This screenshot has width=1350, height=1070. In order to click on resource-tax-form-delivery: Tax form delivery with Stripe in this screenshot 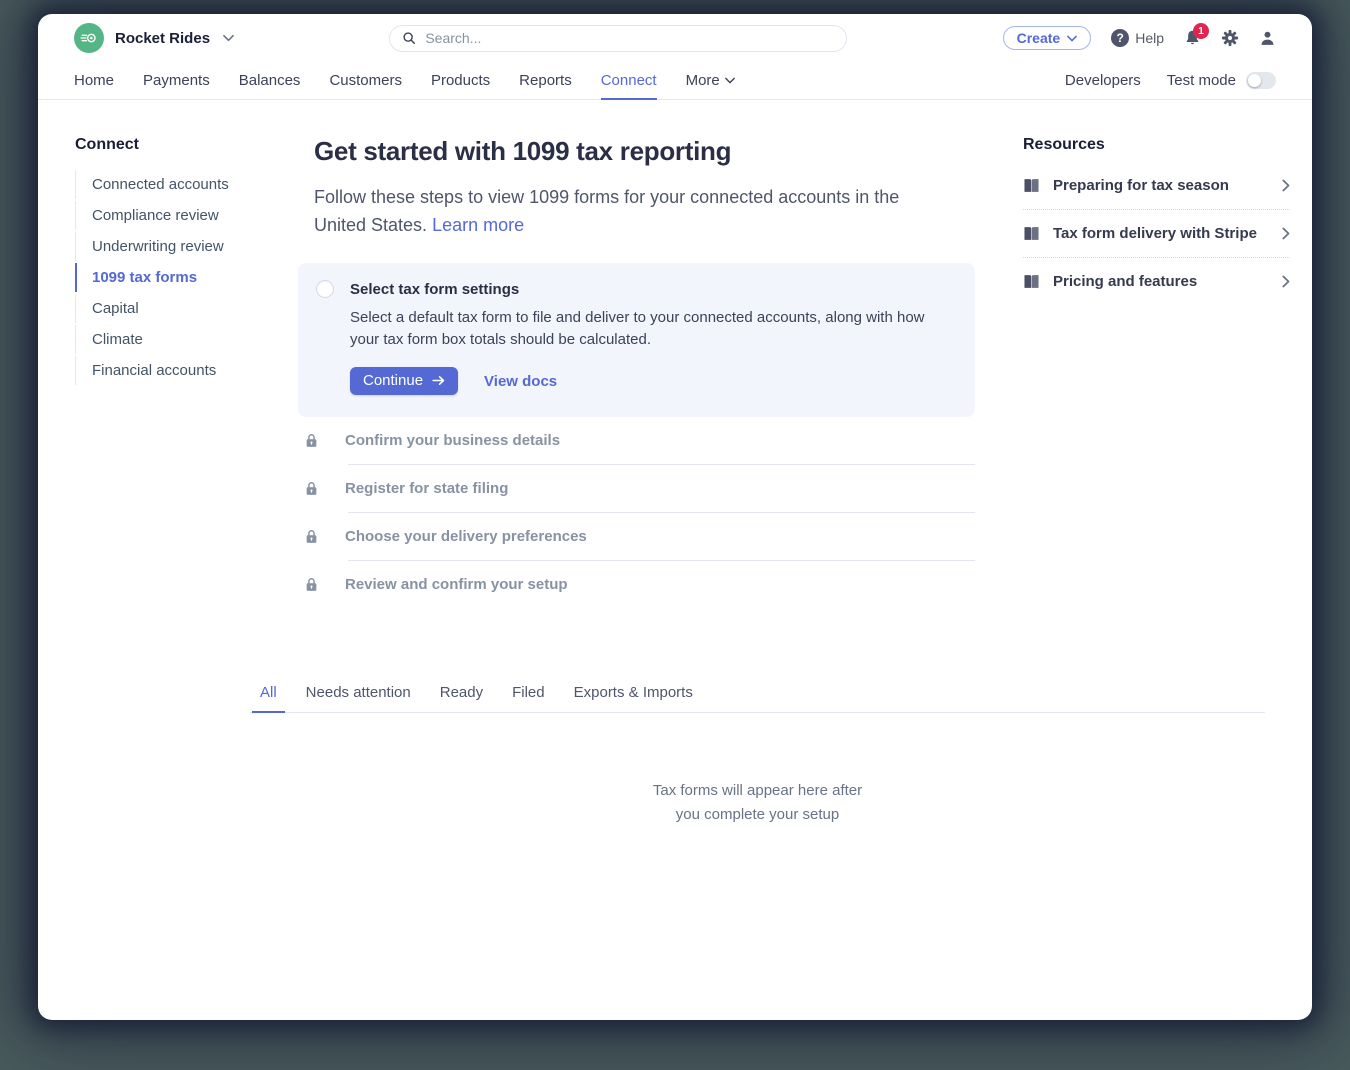, I will do `click(1156, 234)`.